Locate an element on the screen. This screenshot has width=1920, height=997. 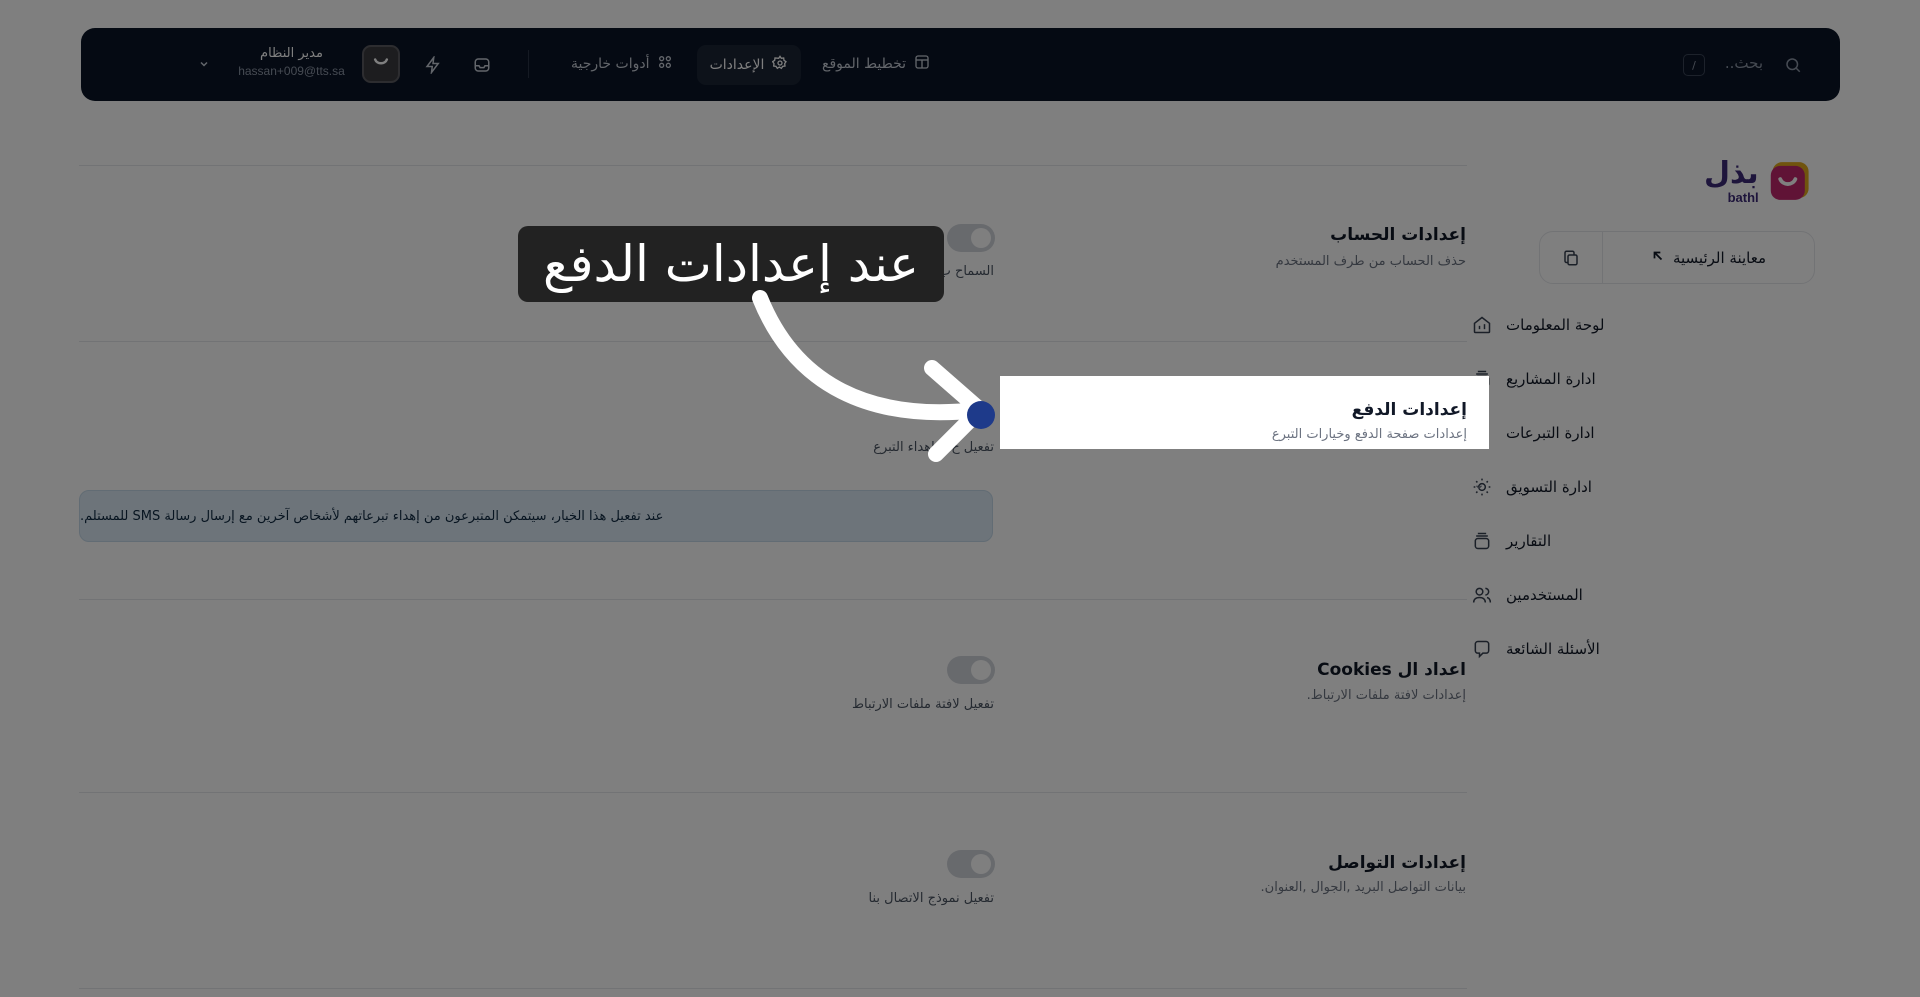
user-info: مدير النظام hassan+009@tts.sa is located at coordinates (291, 62).